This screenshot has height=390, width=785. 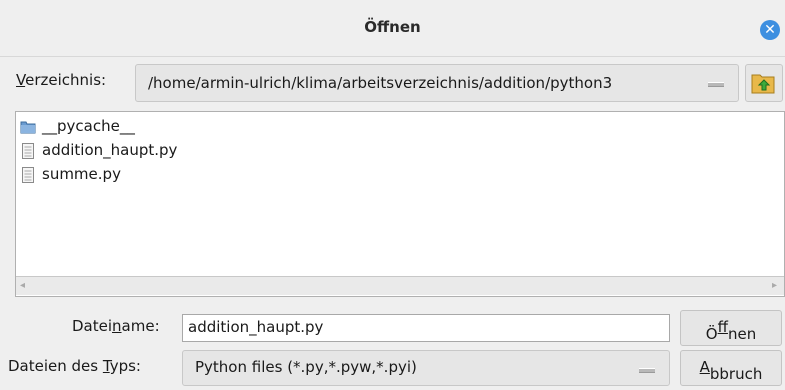 I want to click on close-icon: ✕, so click(x=770, y=30).